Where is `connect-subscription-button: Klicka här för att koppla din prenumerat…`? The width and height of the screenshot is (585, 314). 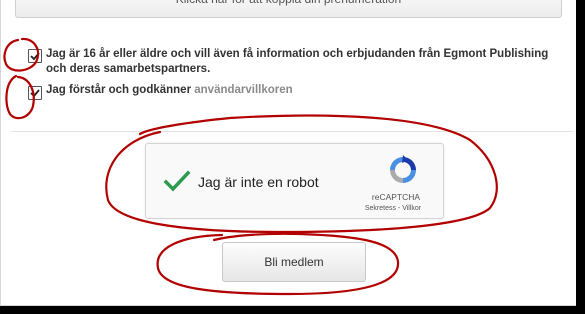
connect-subscription-button: Klicka här för att koppla din prenumerat… is located at coordinates (288, 9).